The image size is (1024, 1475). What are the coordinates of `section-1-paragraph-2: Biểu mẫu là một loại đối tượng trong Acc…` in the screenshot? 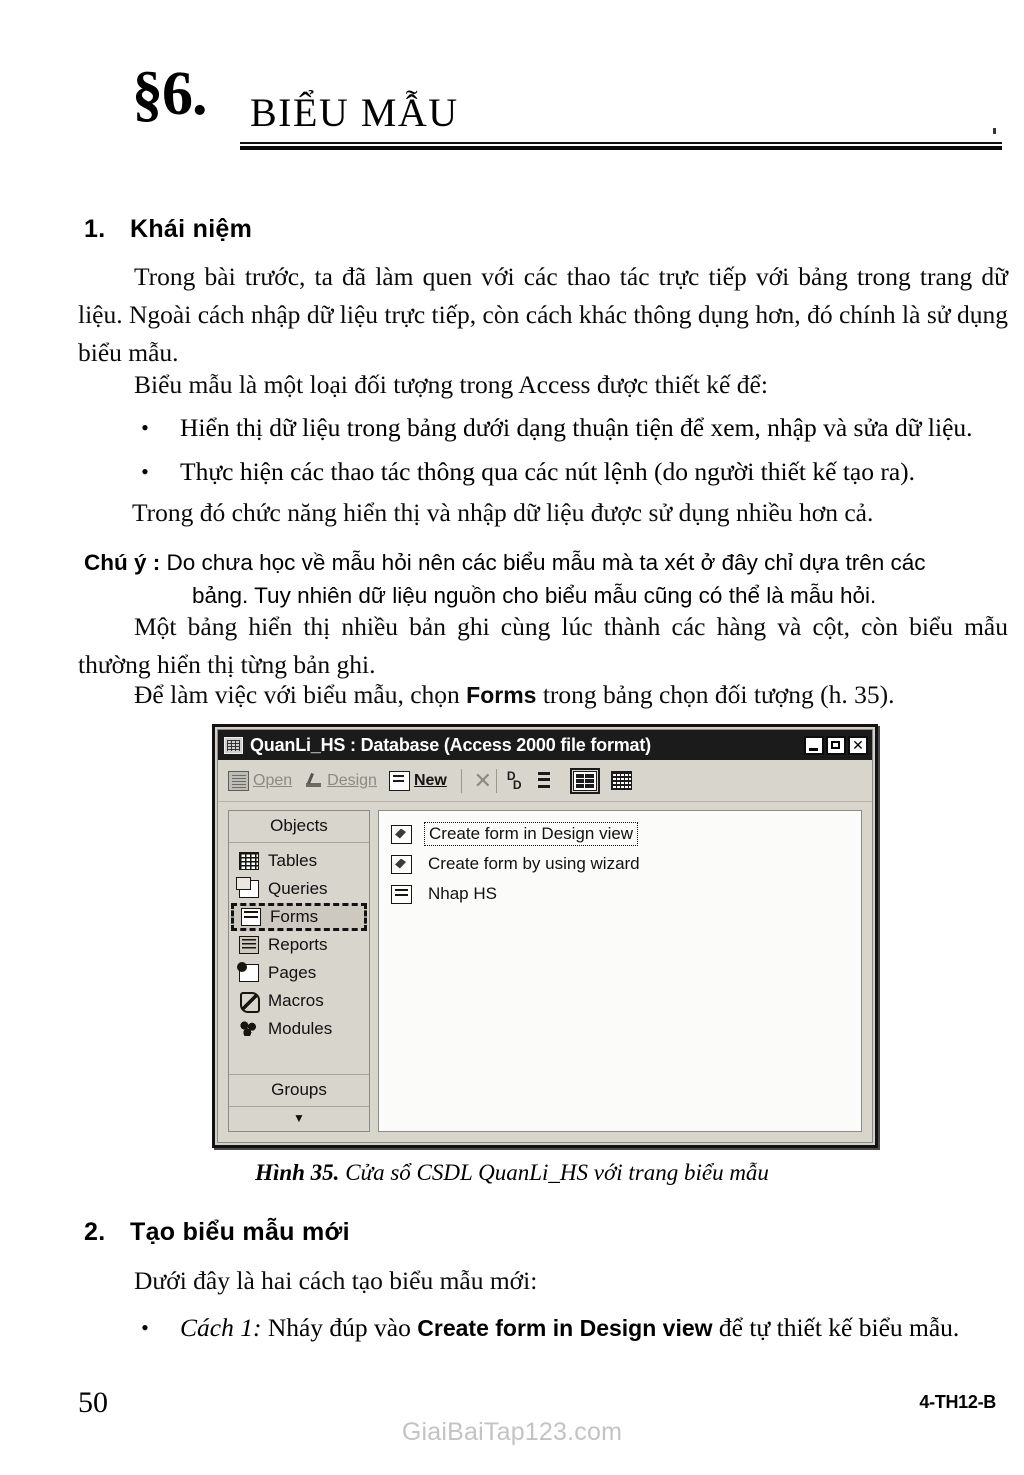 It's located at (451, 384).